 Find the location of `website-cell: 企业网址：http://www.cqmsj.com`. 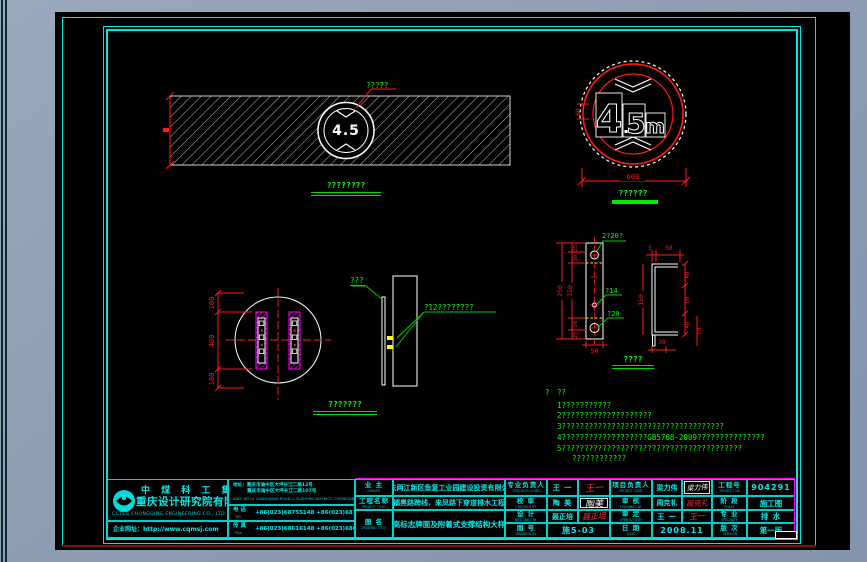

website-cell: 企业网址：http://www.cqmsj.com is located at coordinates (167, 529).